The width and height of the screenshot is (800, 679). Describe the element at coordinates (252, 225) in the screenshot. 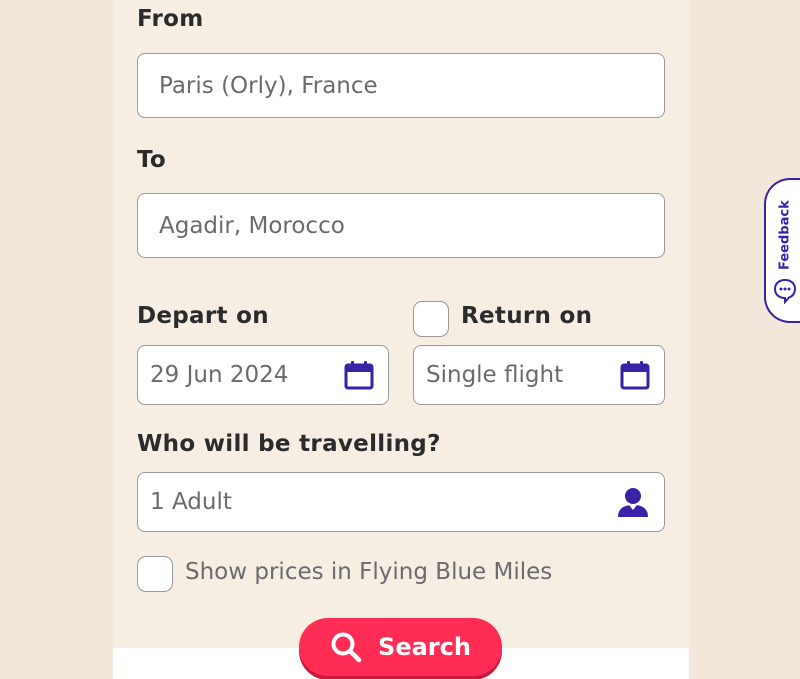

I see `to-value: Agadir, Morocco` at that location.